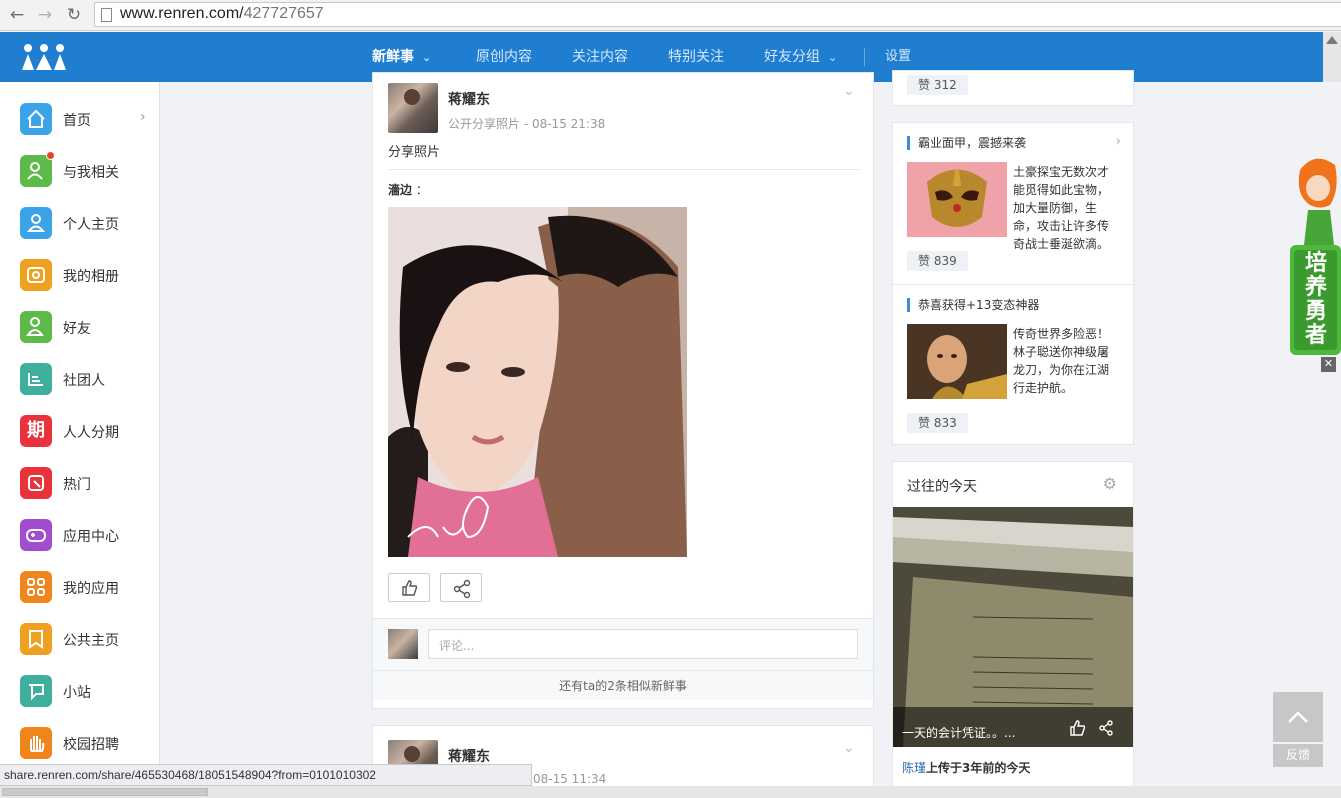 Image resolution: width=1341 pixels, height=798 pixels. I want to click on sidebar-item-installments: 期 人人分期, so click(80, 440).